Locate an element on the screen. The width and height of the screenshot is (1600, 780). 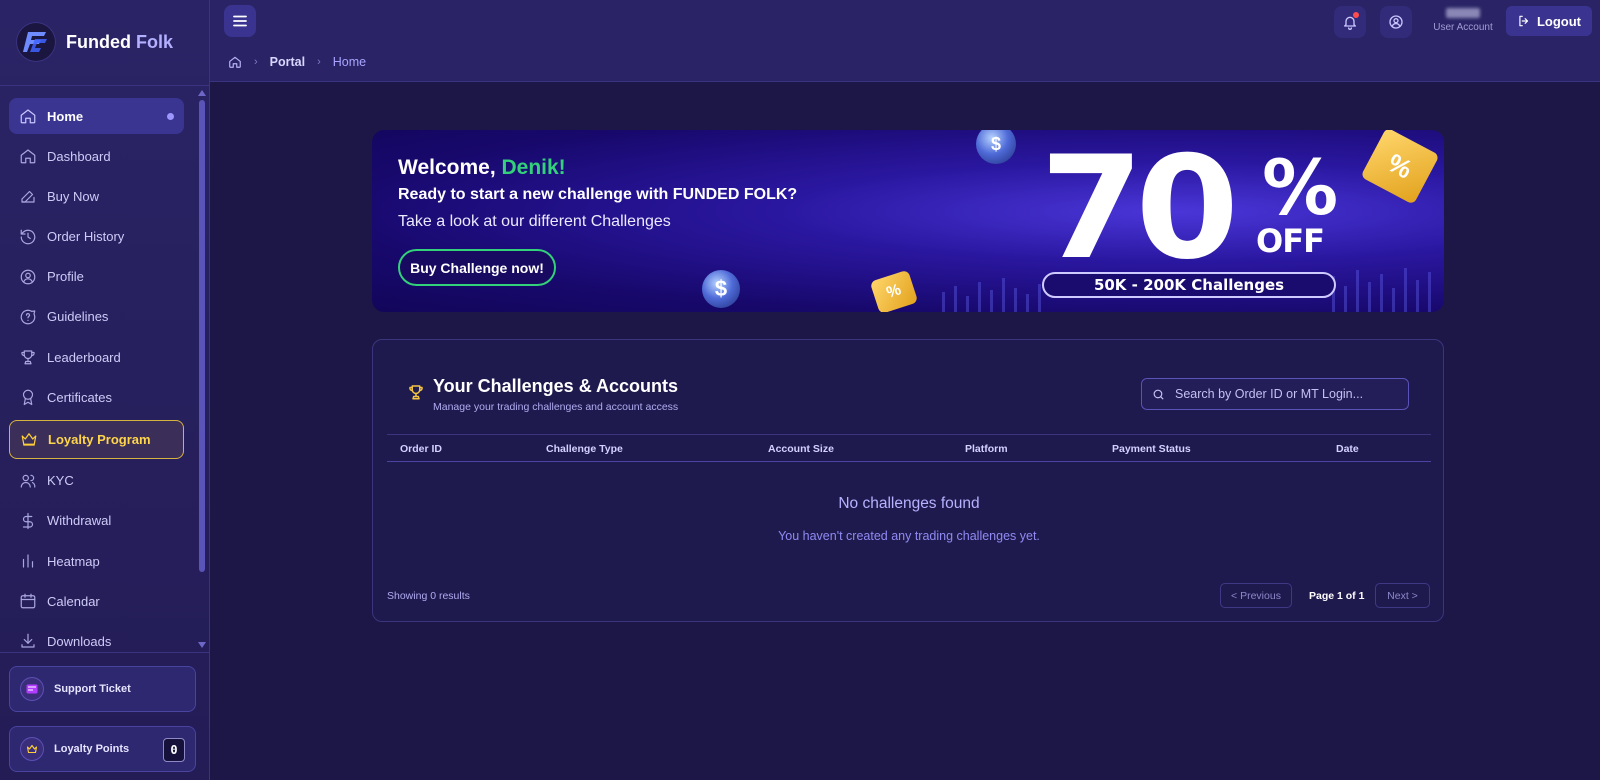
hamburger-icon is located at coordinates (240, 21).